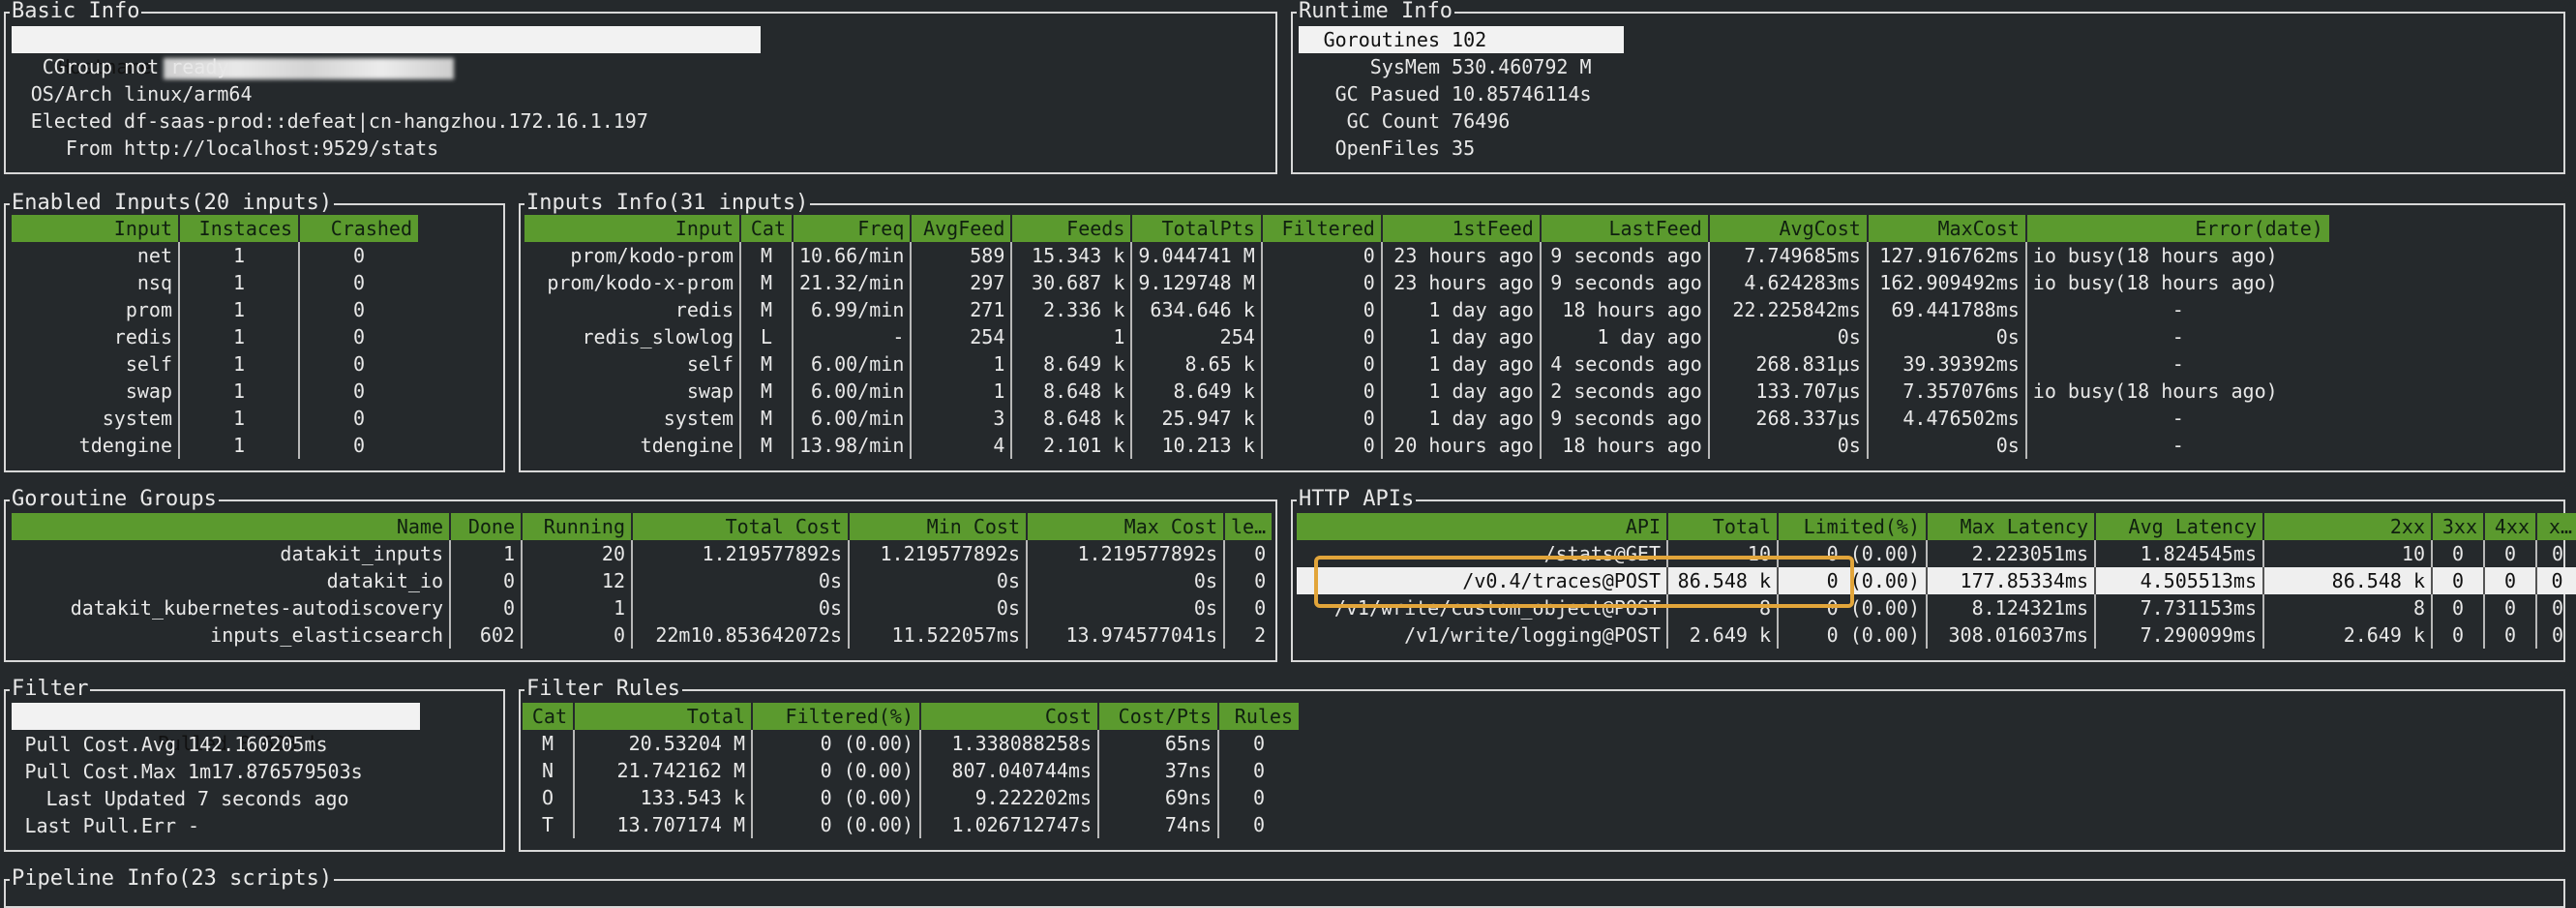 The height and width of the screenshot is (908, 2576). Describe the element at coordinates (239, 364) in the screenshot. I see `enabled-cell: 1` at that location.